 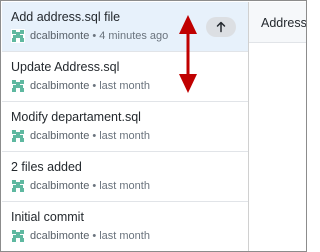 What do you see at coordinates (125, 226) in the screenshot?
I see `commit-item: Initial commit dcalbimonte • last month` at bounding box center [125, 226].